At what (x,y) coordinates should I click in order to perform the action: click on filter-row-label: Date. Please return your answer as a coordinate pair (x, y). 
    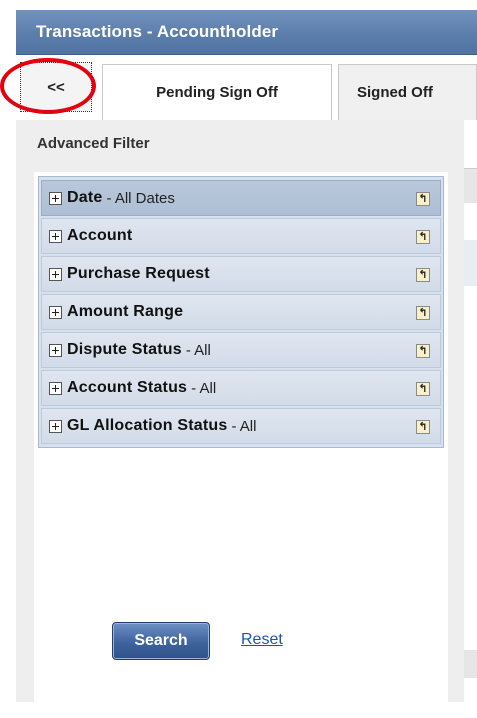
    Looking at the image, I should click on (85, 197).